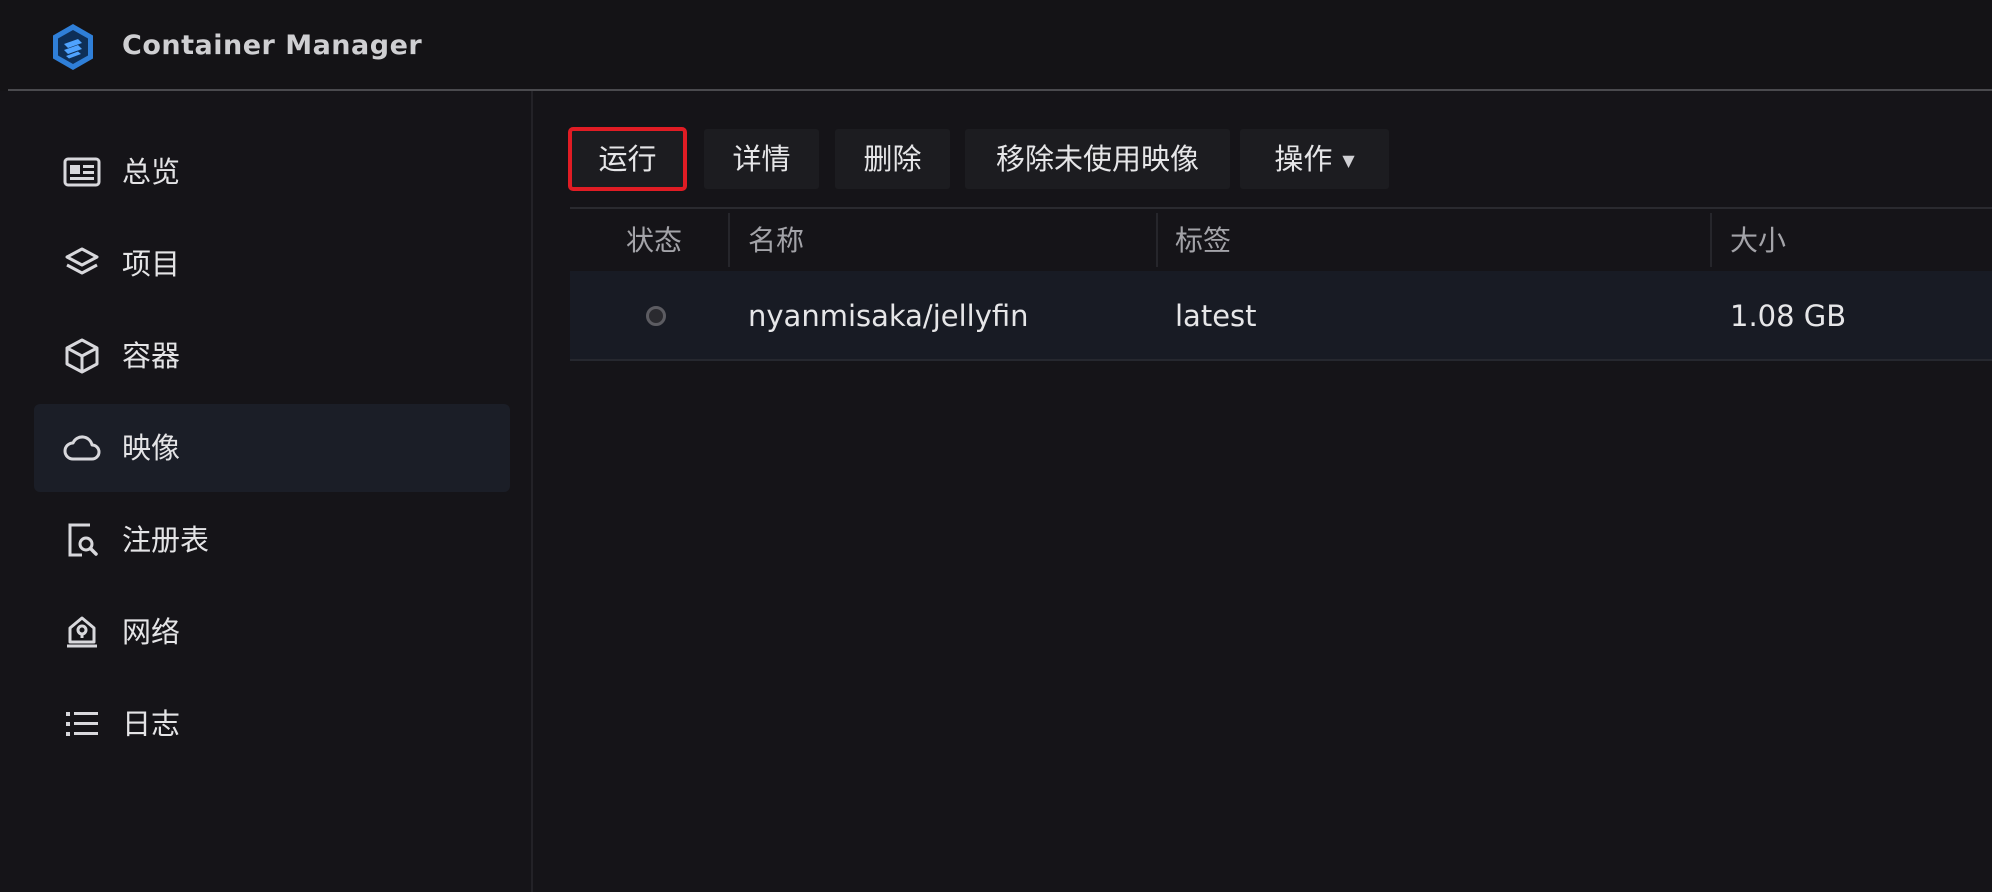 This screenshot has height=892, width=1992. Describe the element at coordinates (996, 45) in the screenshot. I see `title-bar: Container Manager` at that location.